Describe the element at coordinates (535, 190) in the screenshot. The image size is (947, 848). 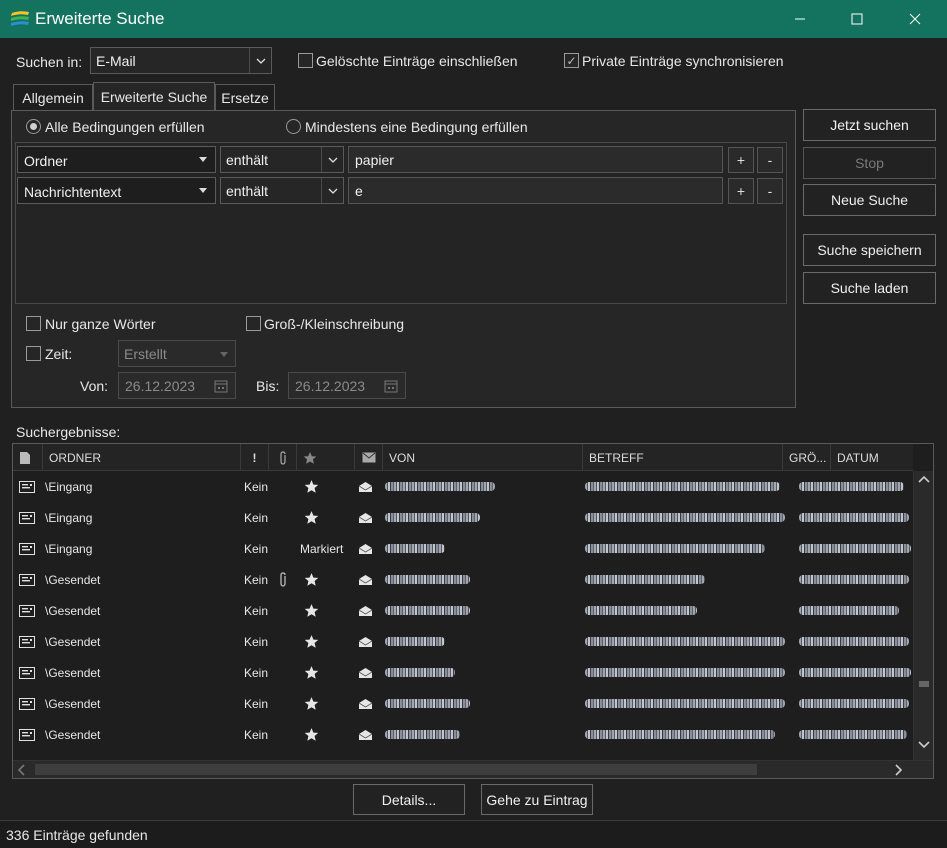
I see `condition-value-input: e` at that location.